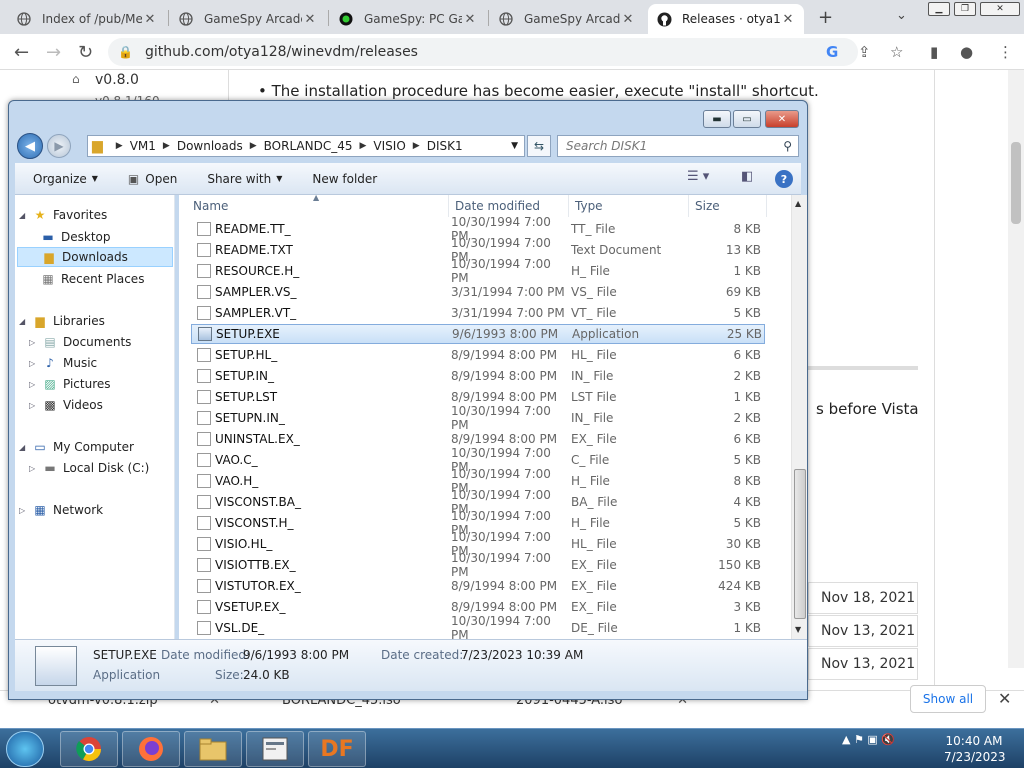 The width and height of the screenshot is (1024, 768). What do you see at coordinates (210, 146) in the screenshot?
I see `breadcrumb-item: Downloads` at bounding box center [210, 146].